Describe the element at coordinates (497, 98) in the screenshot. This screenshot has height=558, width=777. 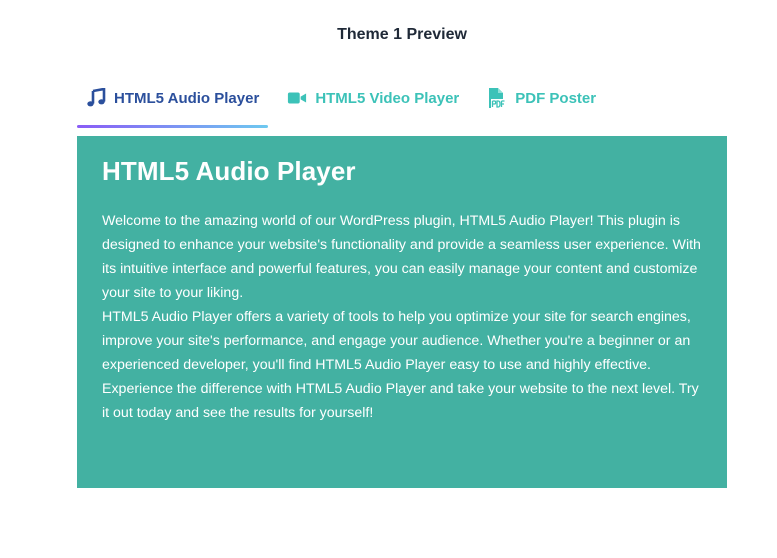
I see `pdf-file-icon` at that location.